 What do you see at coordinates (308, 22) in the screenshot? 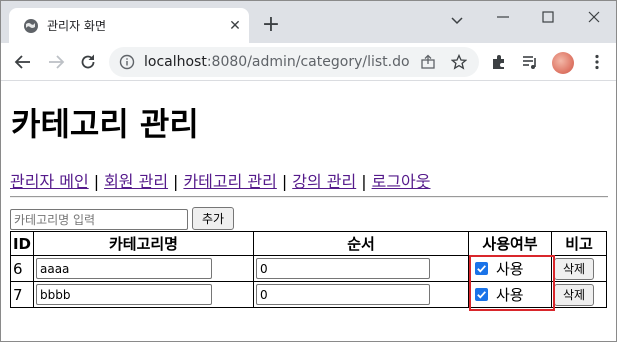
I see `tab-strip: 관리자 화면 ✕ +` at bounding box center [308, 22].